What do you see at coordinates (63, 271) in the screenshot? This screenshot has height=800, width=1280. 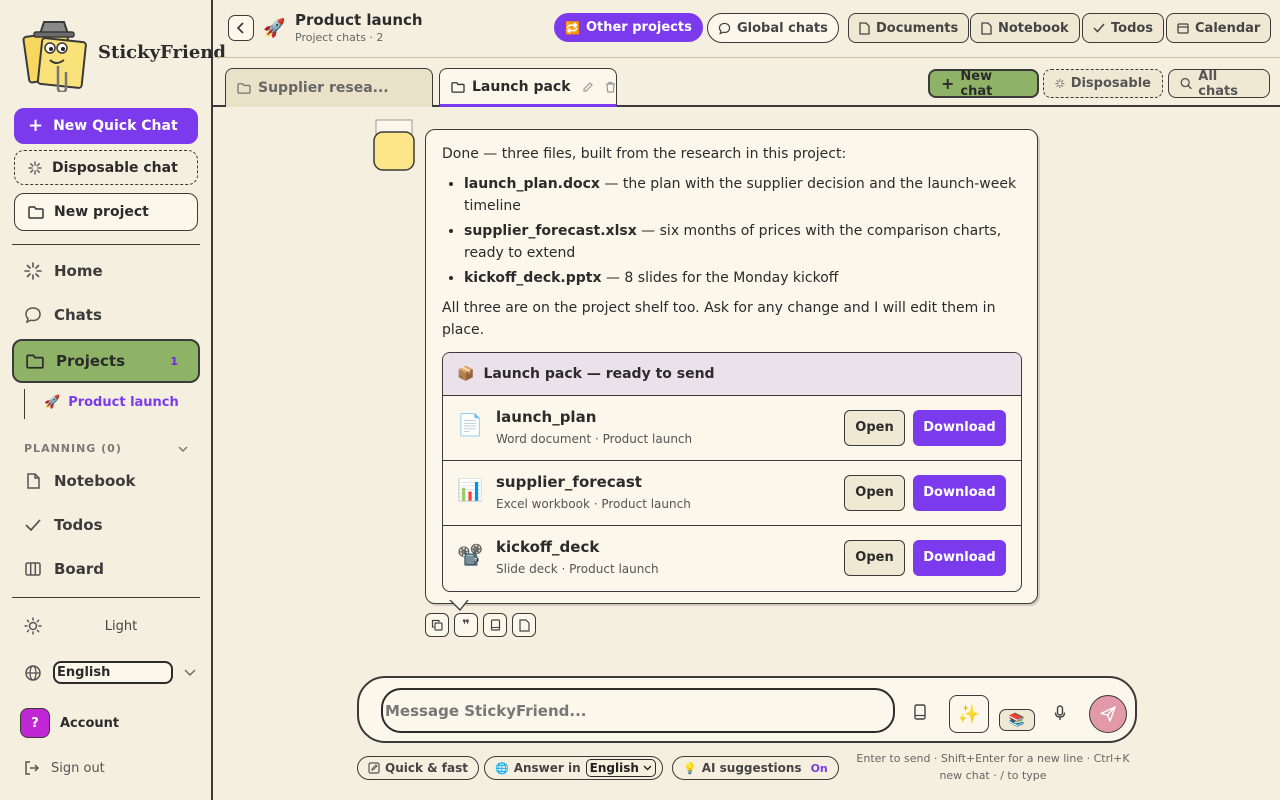 I see `sidebar-item-home: Home` at bounding box center [63, 271].